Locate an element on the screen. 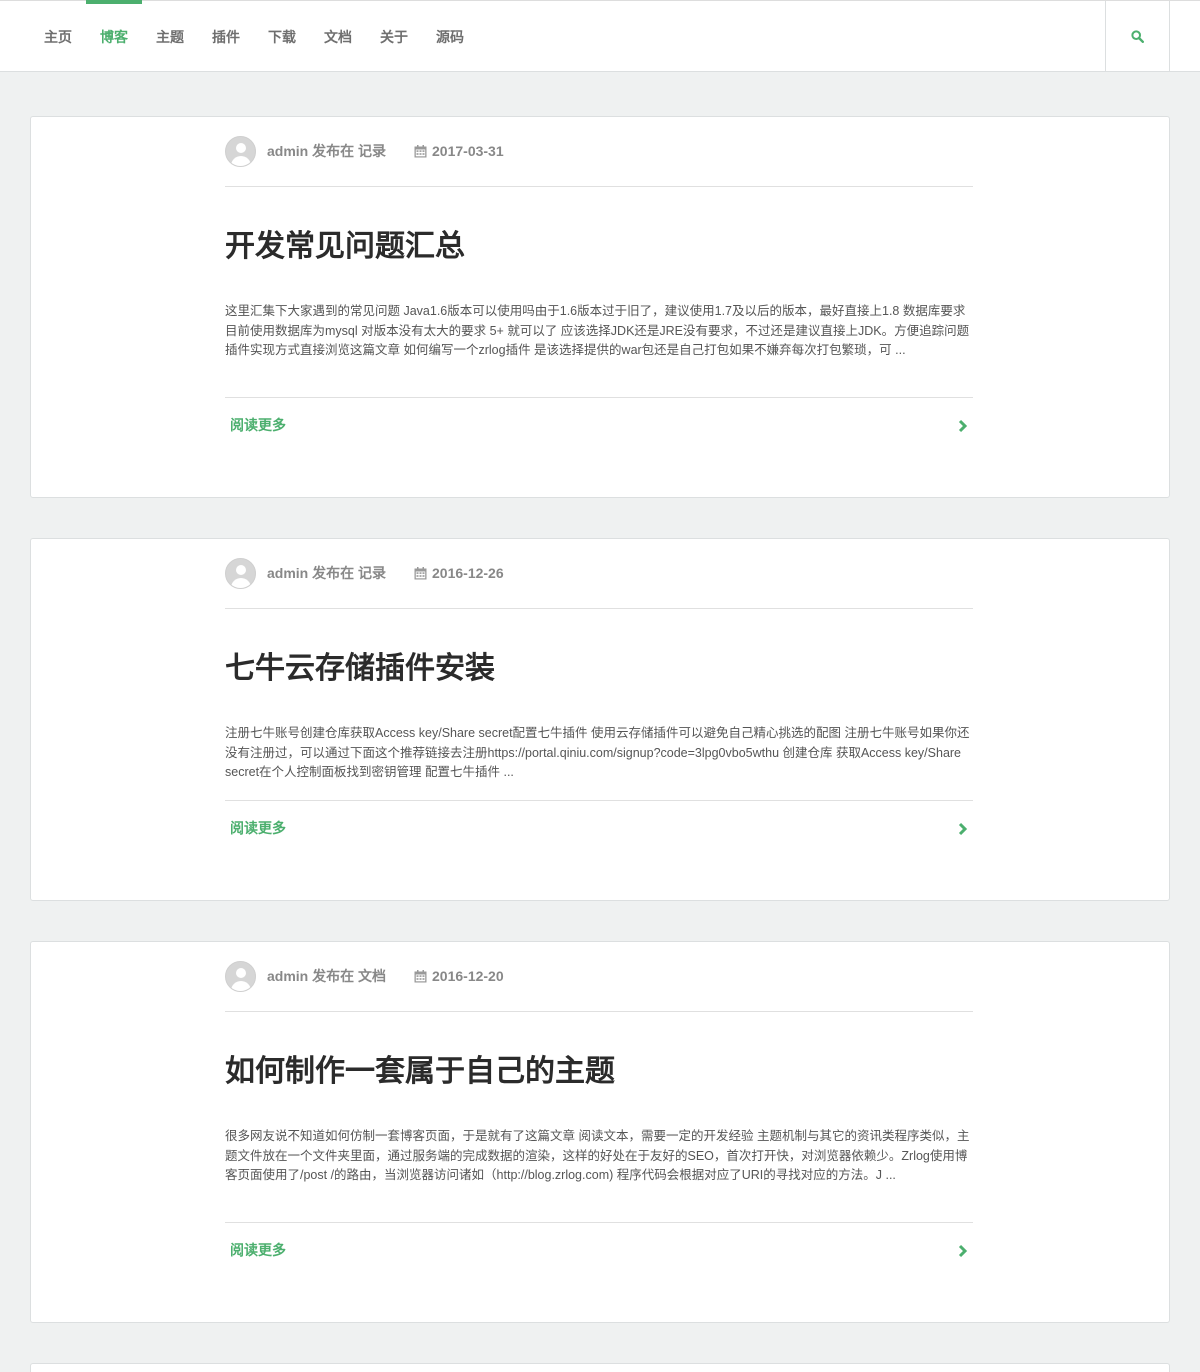  nav-item-home: 主页 is located at coordinates (58, 36).